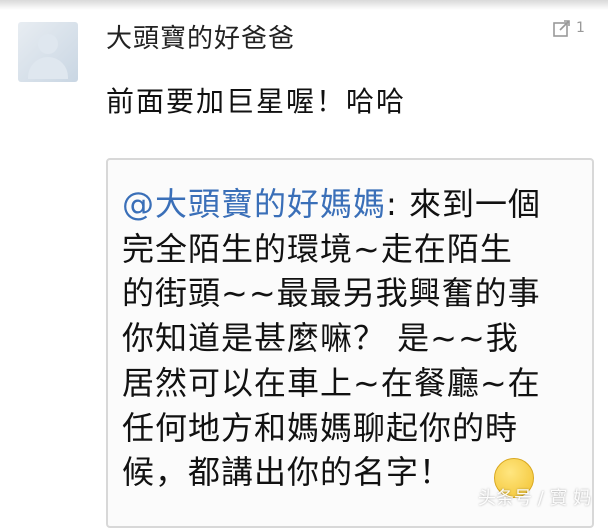  Describe the element at coordinates (48, 68) in the screenshot. I see `avatar-body-shape` at that location.